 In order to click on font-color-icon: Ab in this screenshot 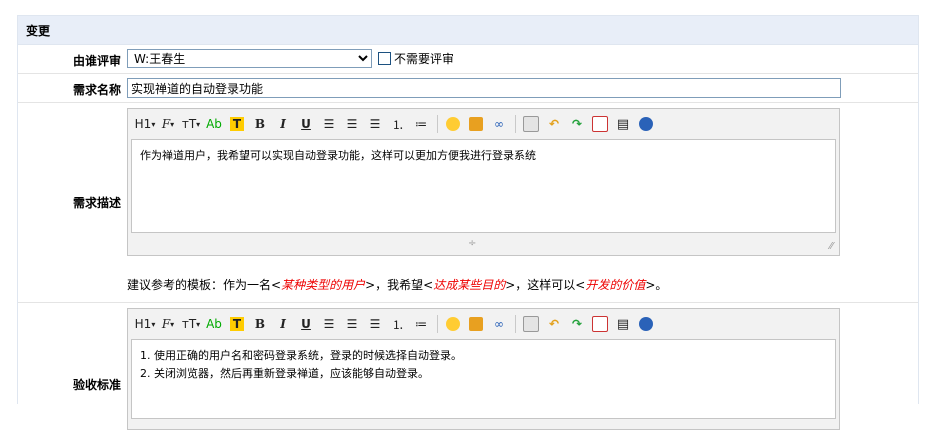, I will do `click(214, 324)`.